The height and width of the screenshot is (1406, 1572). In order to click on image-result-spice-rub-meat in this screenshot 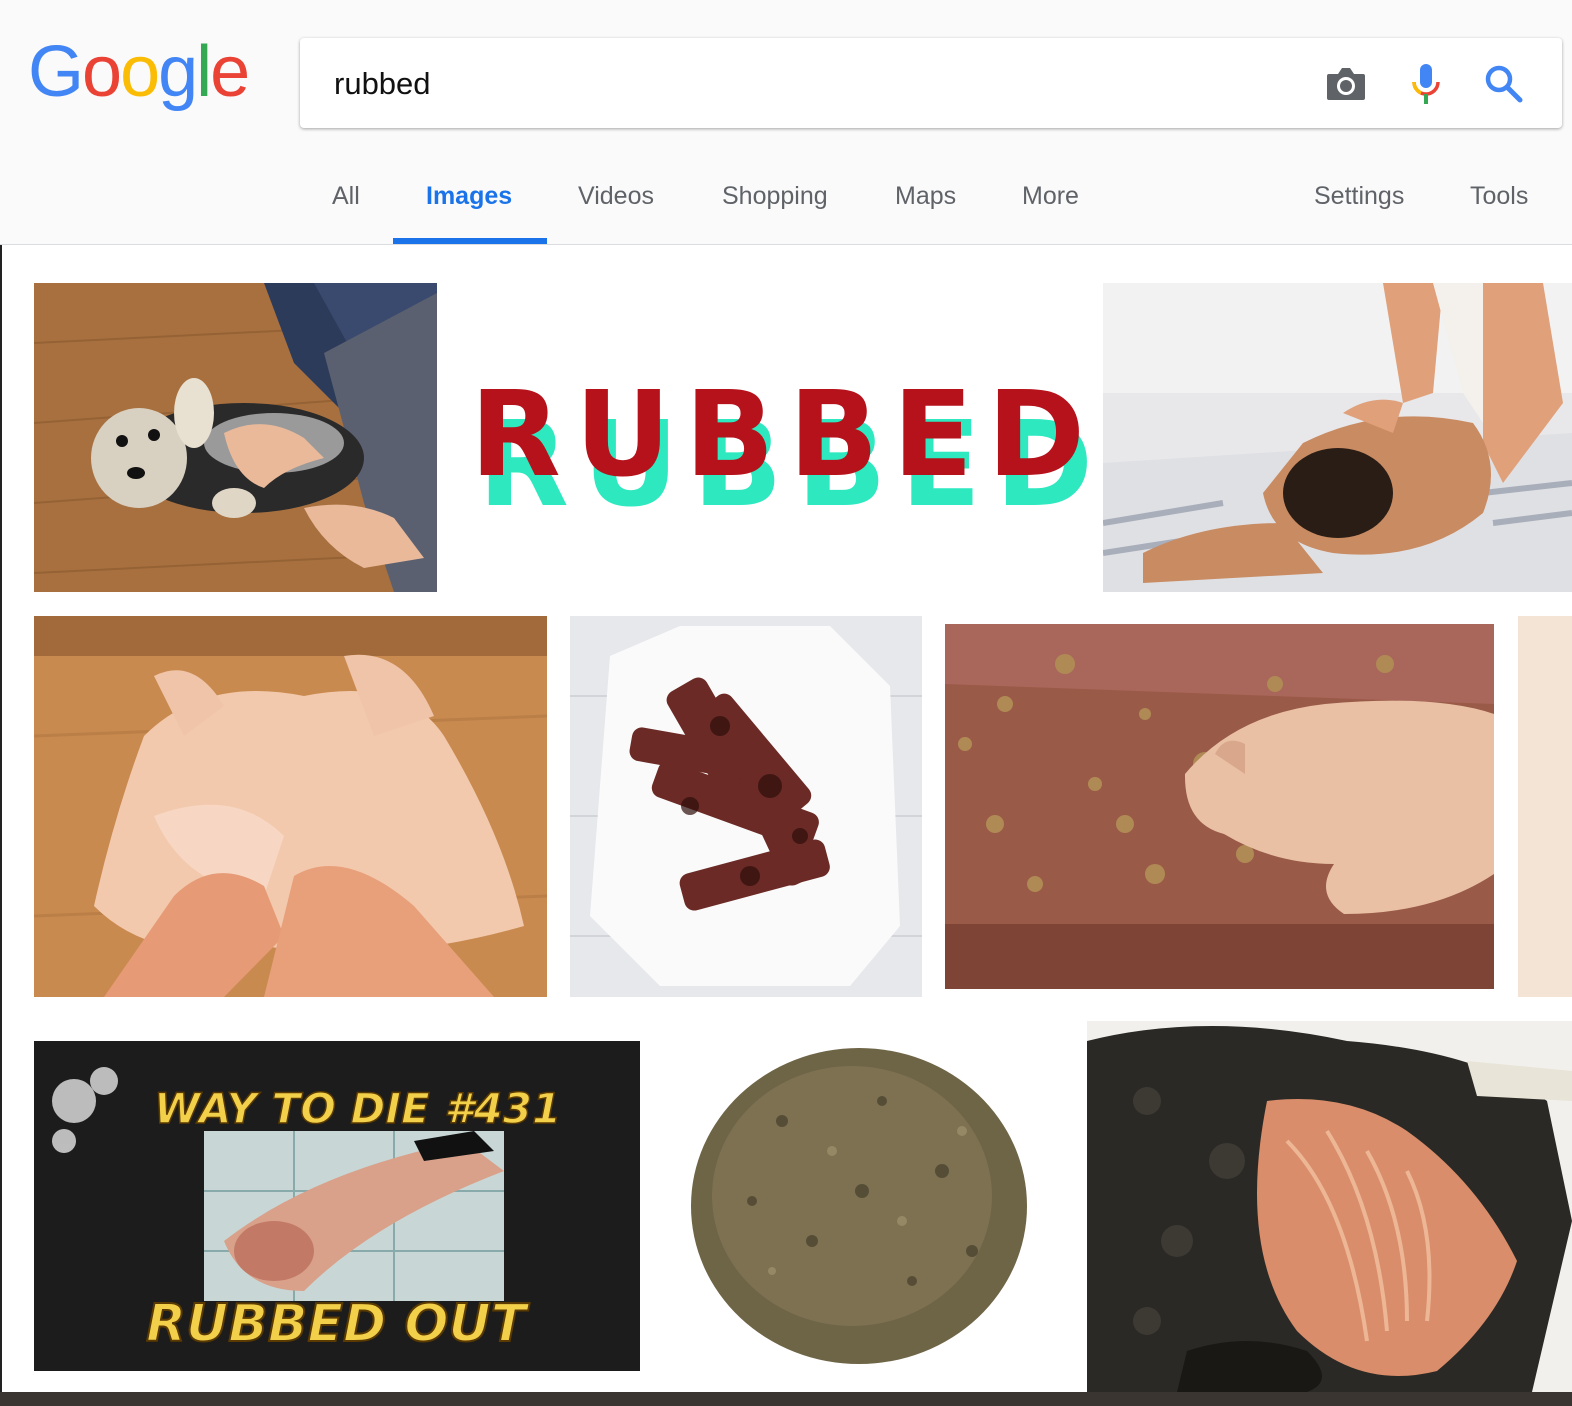, I will do `click(1219, 806)`.